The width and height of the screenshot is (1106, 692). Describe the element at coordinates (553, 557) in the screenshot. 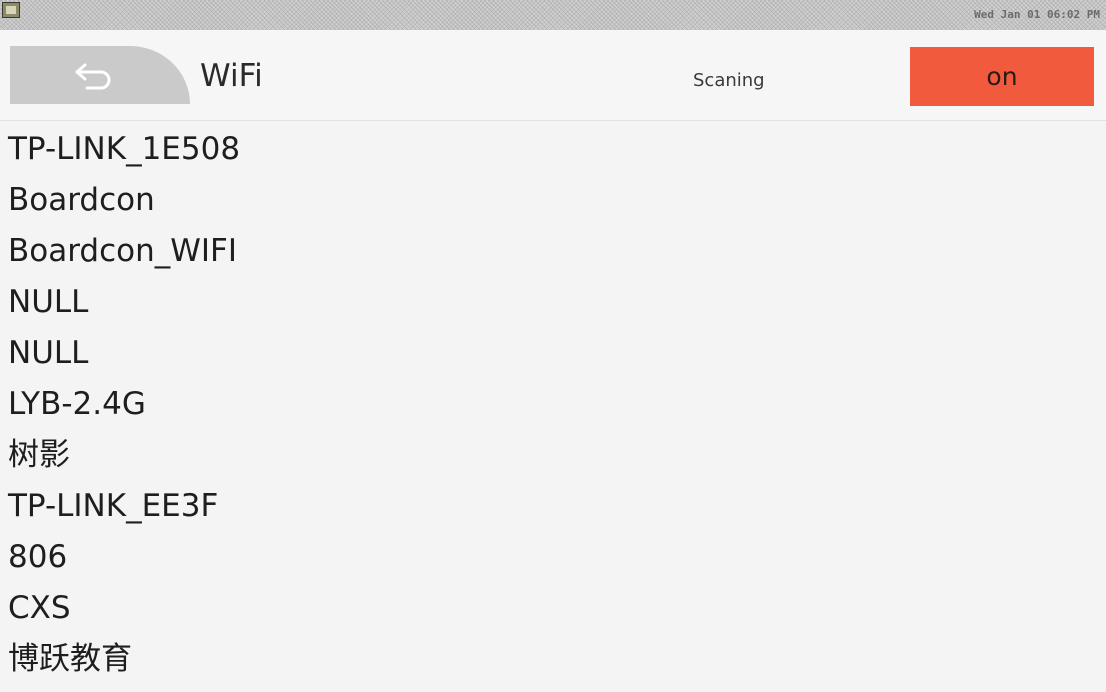

I see `wifi-network-item: 806` at that location.